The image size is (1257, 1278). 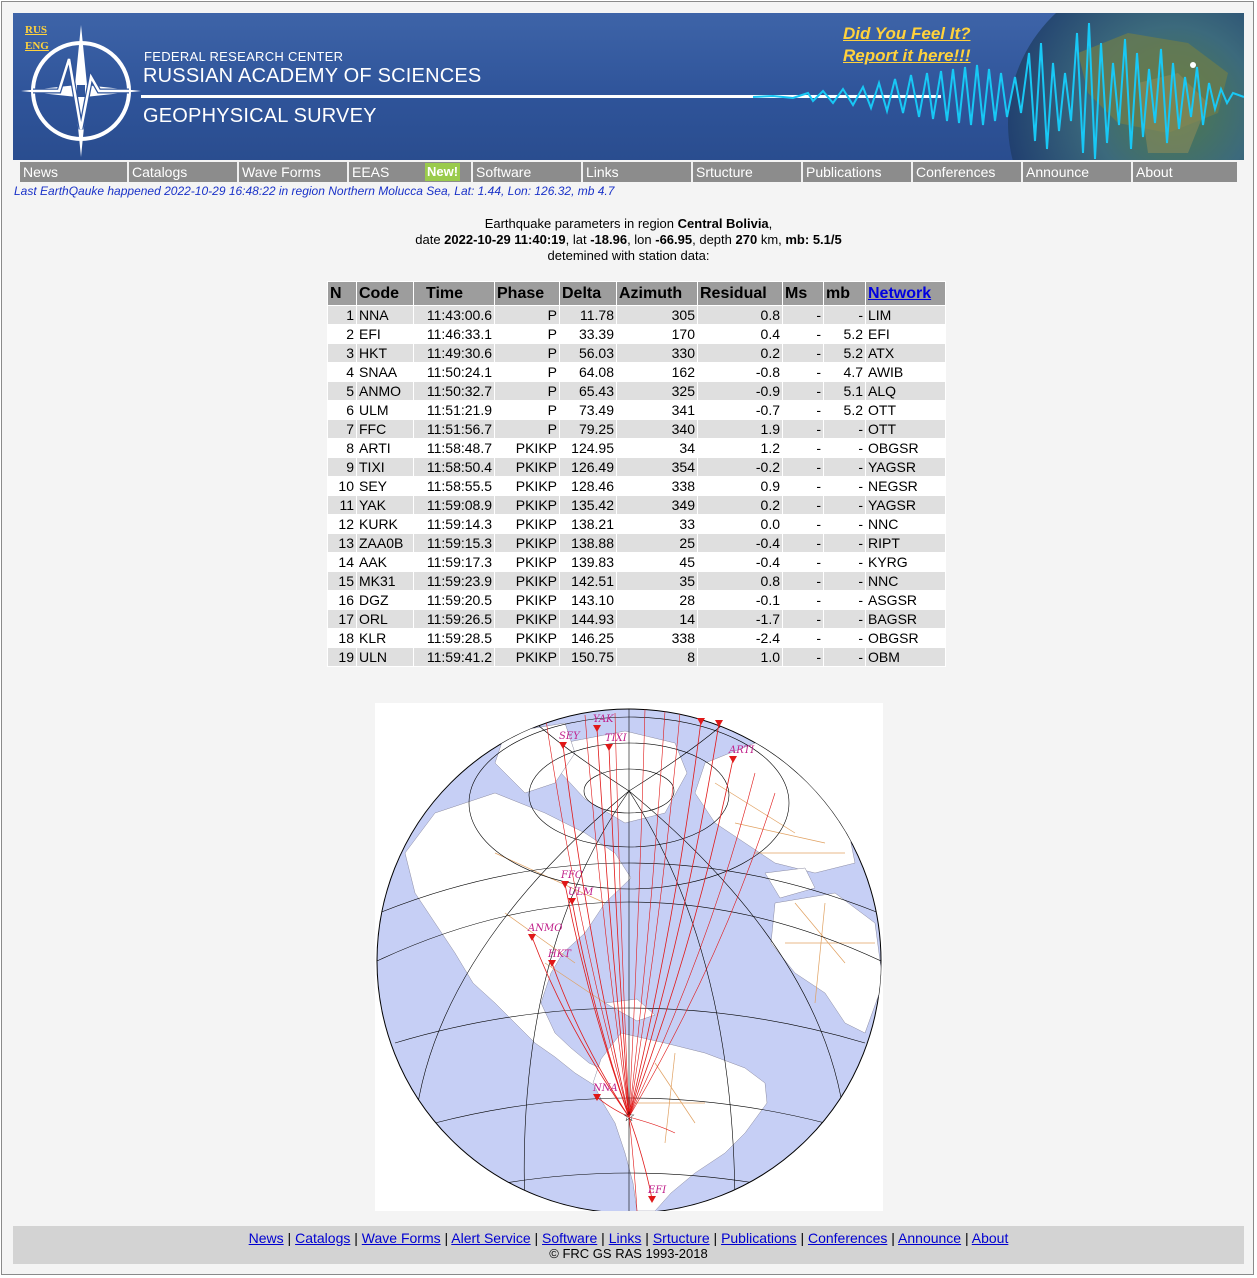 I want to click on nav-wave-forms: Wave Forms, so click(x=291, y=172).